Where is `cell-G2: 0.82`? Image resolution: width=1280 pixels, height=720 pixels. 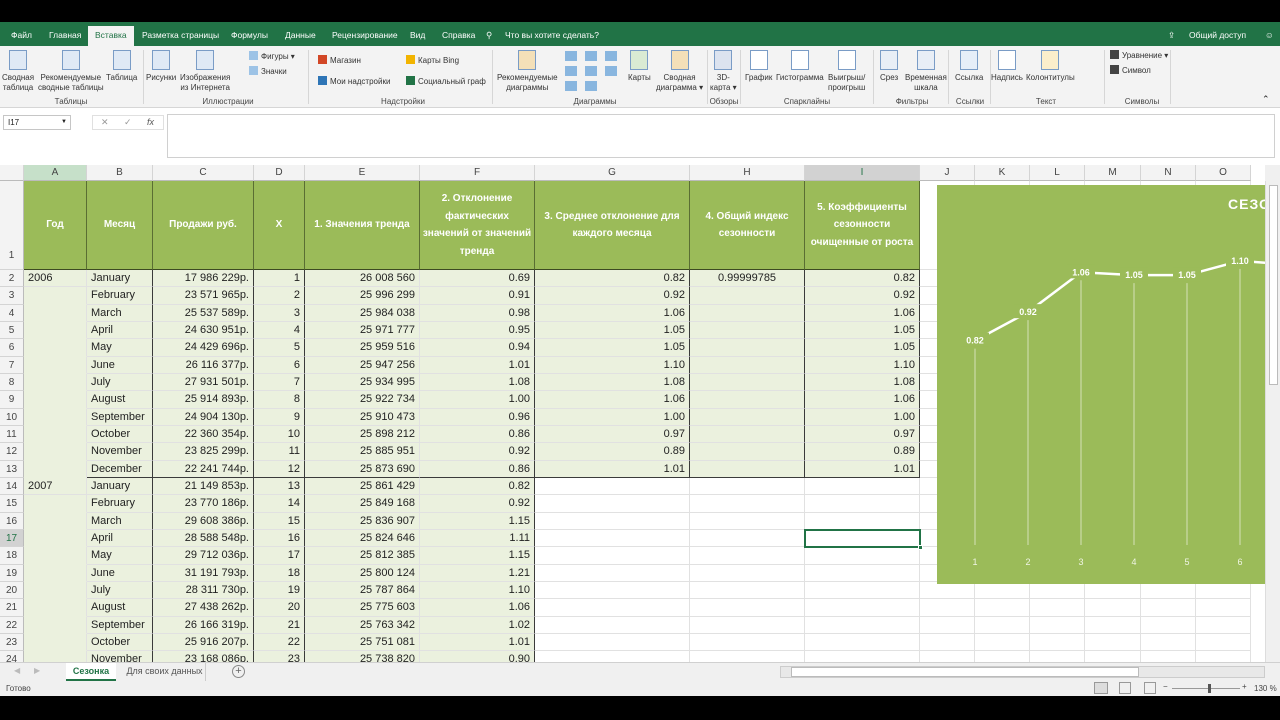 cell-G2: 0.82 is located at coordinates (612, 279).